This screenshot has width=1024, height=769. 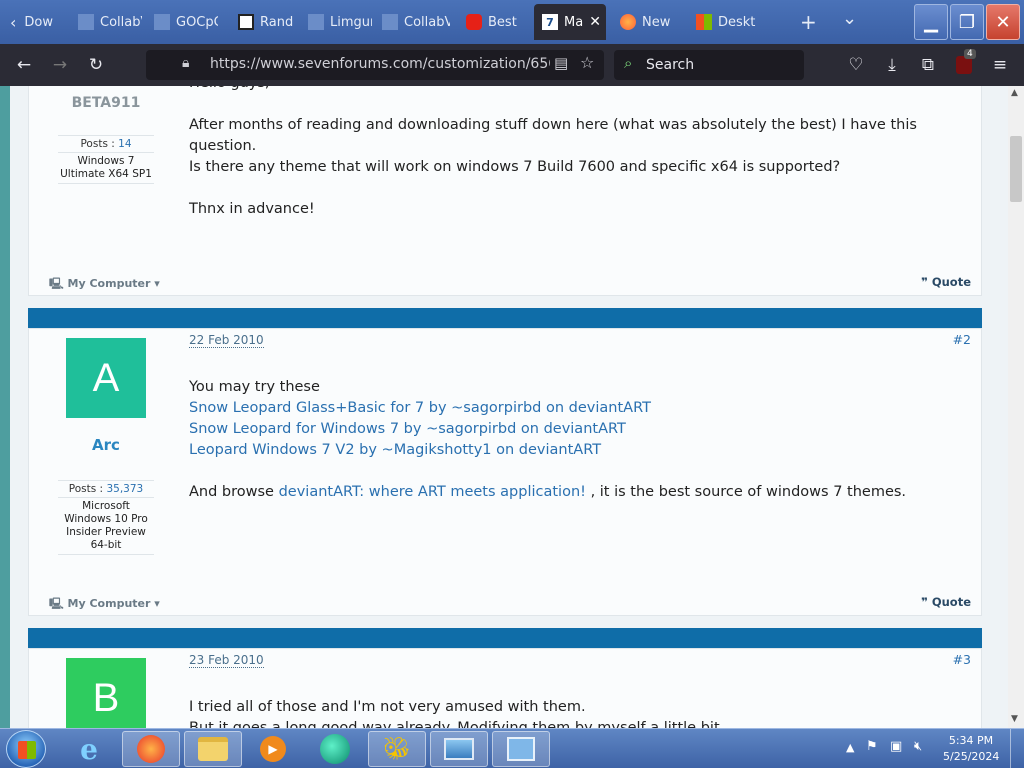 I want to click on tab-0: ‹ Dow, so click(x=35, y=22).